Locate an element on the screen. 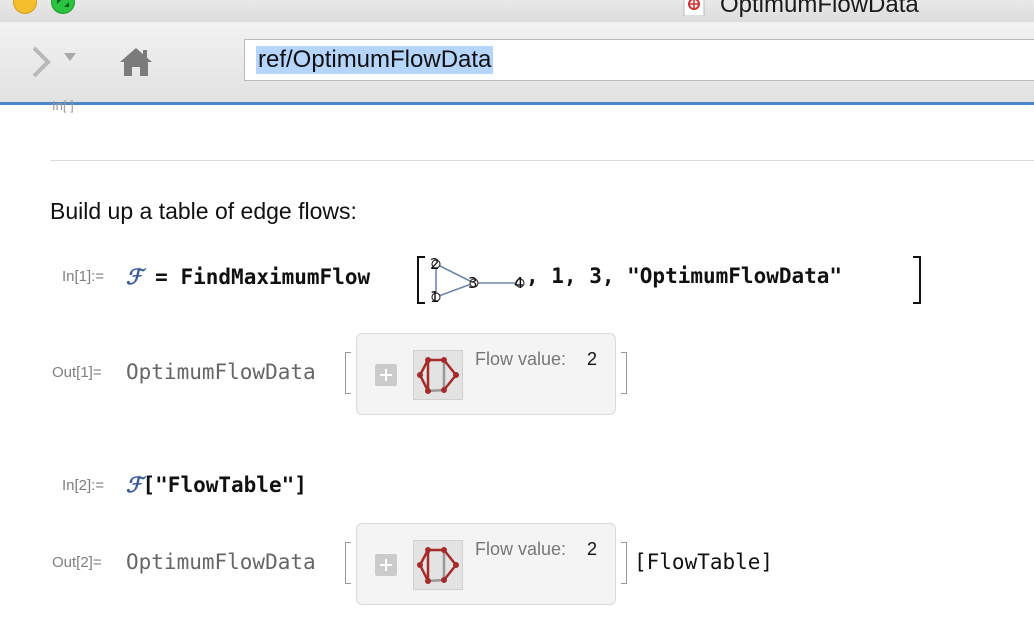 Image resolution: width=1034 pixels, height=634 pixels. zoom-icon is located at coordinates (63, 3).